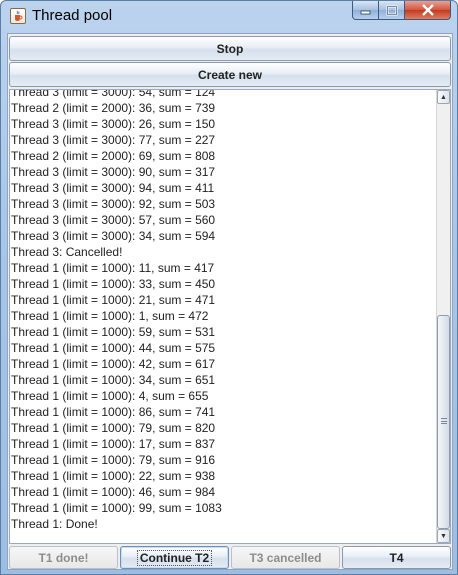  Describe the element at coordinates (18, 16) in the screenshot. I see `java-cup-icon` at that location.